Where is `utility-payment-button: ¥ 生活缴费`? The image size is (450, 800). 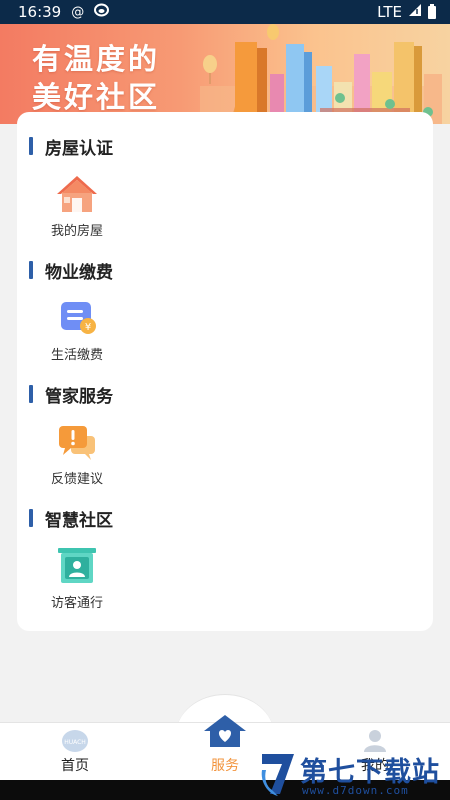 utility-payment-button: ¥ 生活缴费 is located at coordinates (77, 333).